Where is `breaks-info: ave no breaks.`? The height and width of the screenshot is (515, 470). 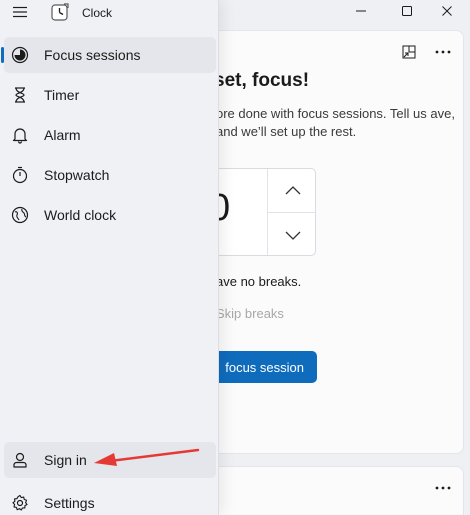 breaks-info: ave no breaks. is located at coordinates (259, 281).